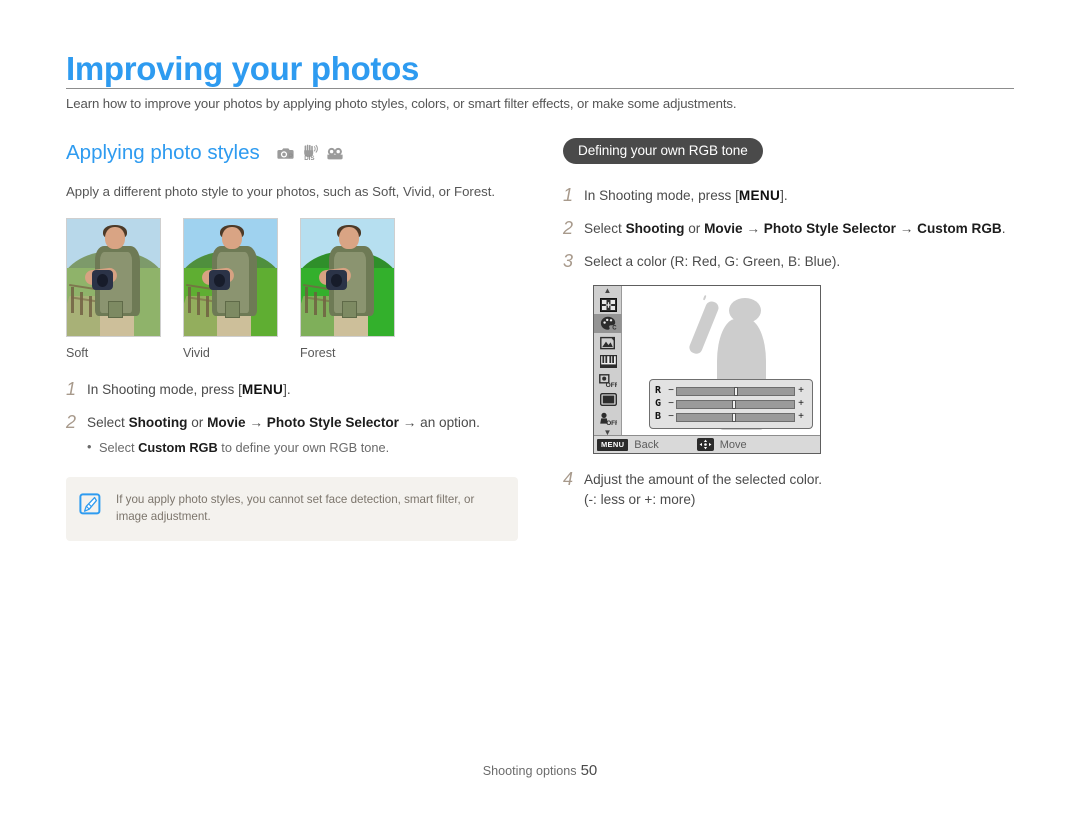 The width and height of the screenshot is (1080, 815). I want to click on lcd-live-view: R − + G − + B − +, so click(721, 361).